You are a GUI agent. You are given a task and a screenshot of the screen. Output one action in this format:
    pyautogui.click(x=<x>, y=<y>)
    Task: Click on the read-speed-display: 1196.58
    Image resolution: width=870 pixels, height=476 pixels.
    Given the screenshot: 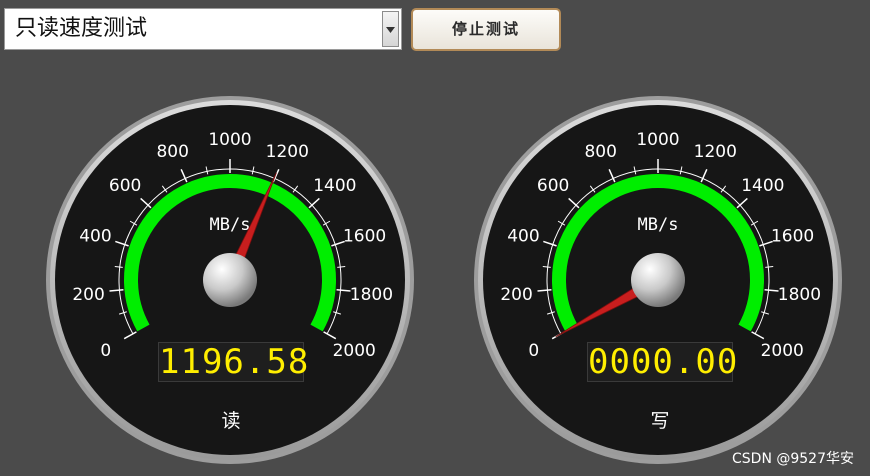 What is the action you would take?
    pyautogui.click(x=234, y=362)
    